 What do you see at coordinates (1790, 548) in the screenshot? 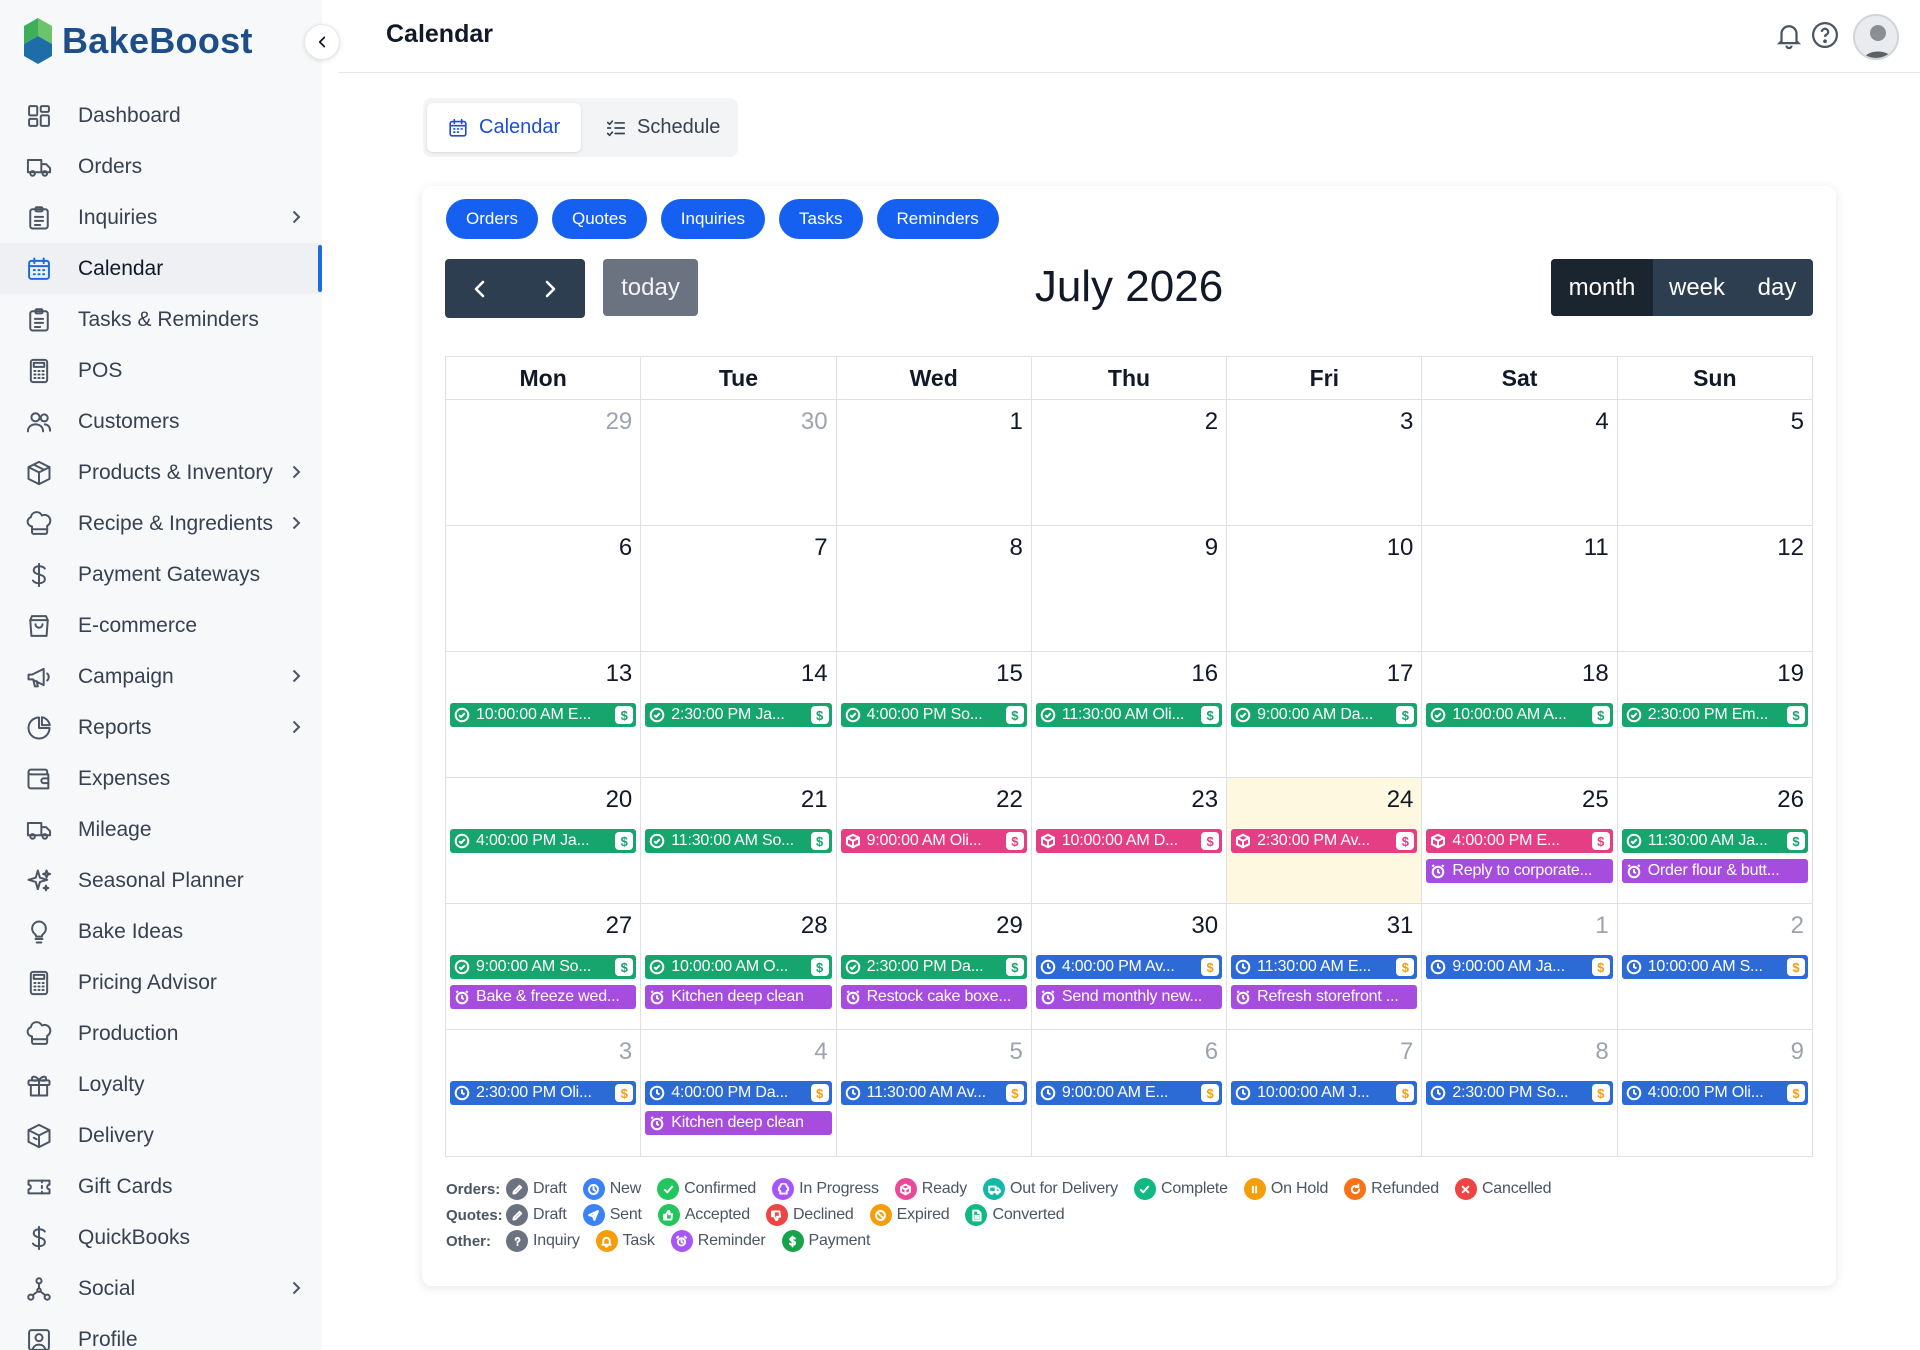
I see `day-number: 12` at bounding box center [1790, 548].